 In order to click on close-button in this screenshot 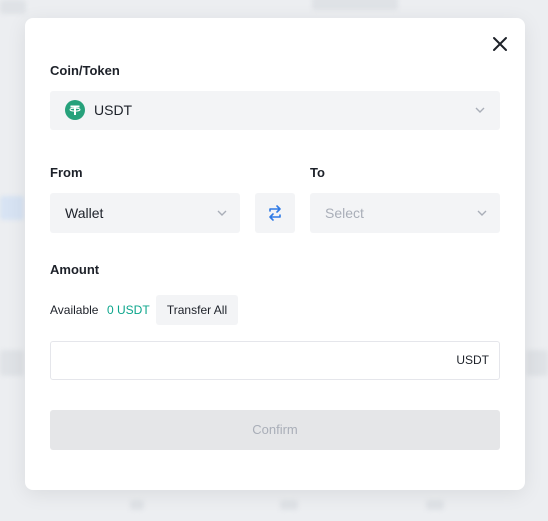, I will do `click(500, 44)`.